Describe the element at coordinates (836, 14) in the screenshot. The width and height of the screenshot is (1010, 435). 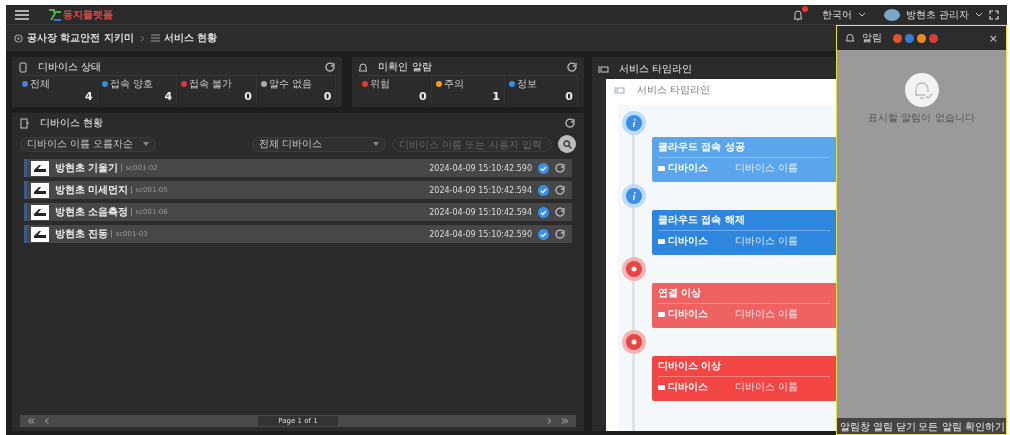
I see `language-select: 한국어` at that location.